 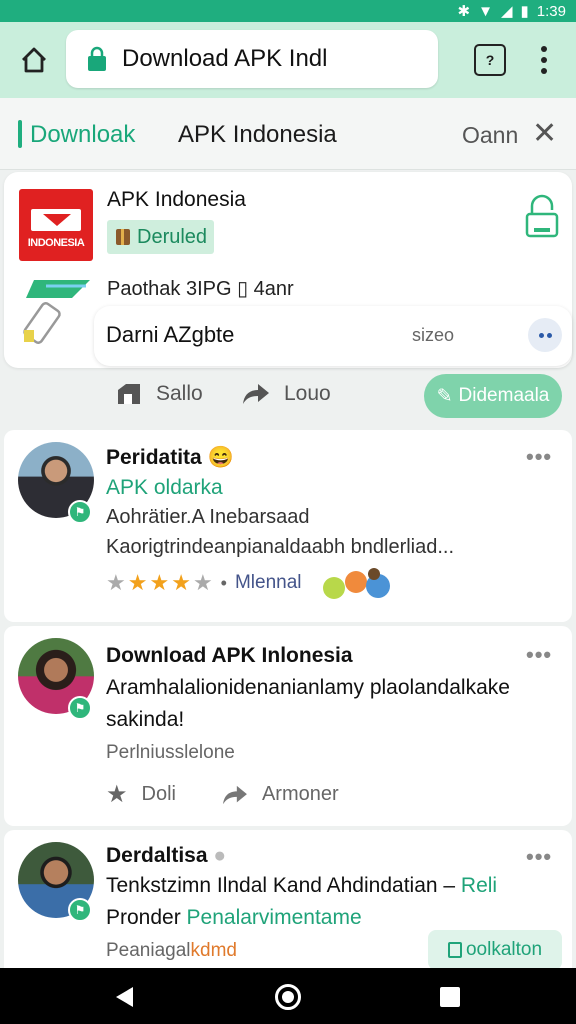 I want to click on post-meta: Peaniagalkdmd, so click(x=171, y=950).